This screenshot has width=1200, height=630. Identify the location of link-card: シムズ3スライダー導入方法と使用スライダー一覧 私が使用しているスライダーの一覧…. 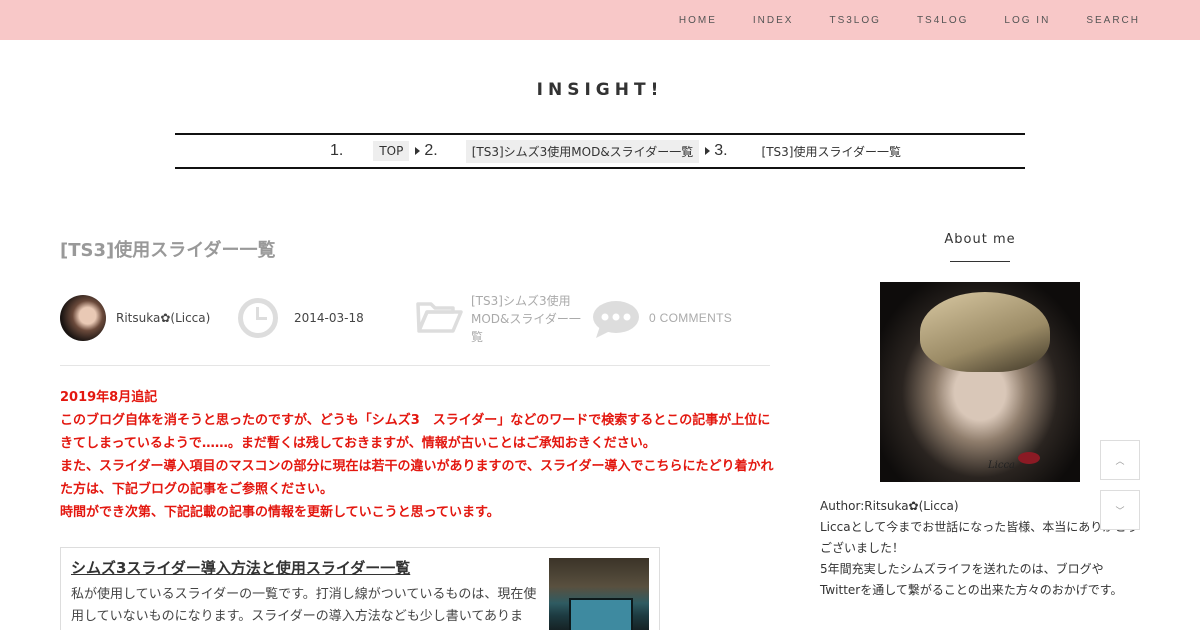
(360, 588).